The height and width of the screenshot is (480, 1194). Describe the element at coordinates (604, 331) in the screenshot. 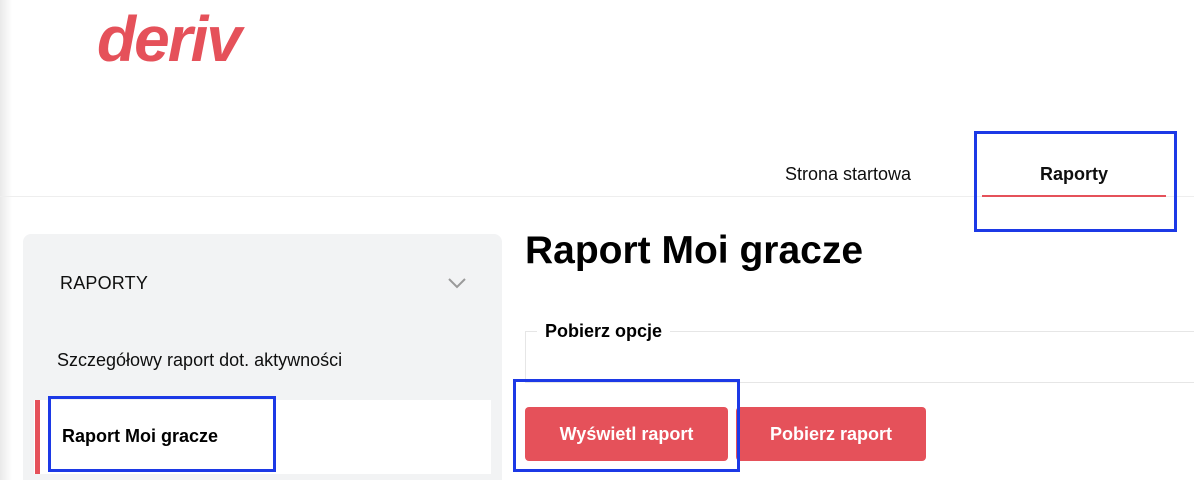

I see `options-fieldset-legend: Pobierz opcje` at that location.